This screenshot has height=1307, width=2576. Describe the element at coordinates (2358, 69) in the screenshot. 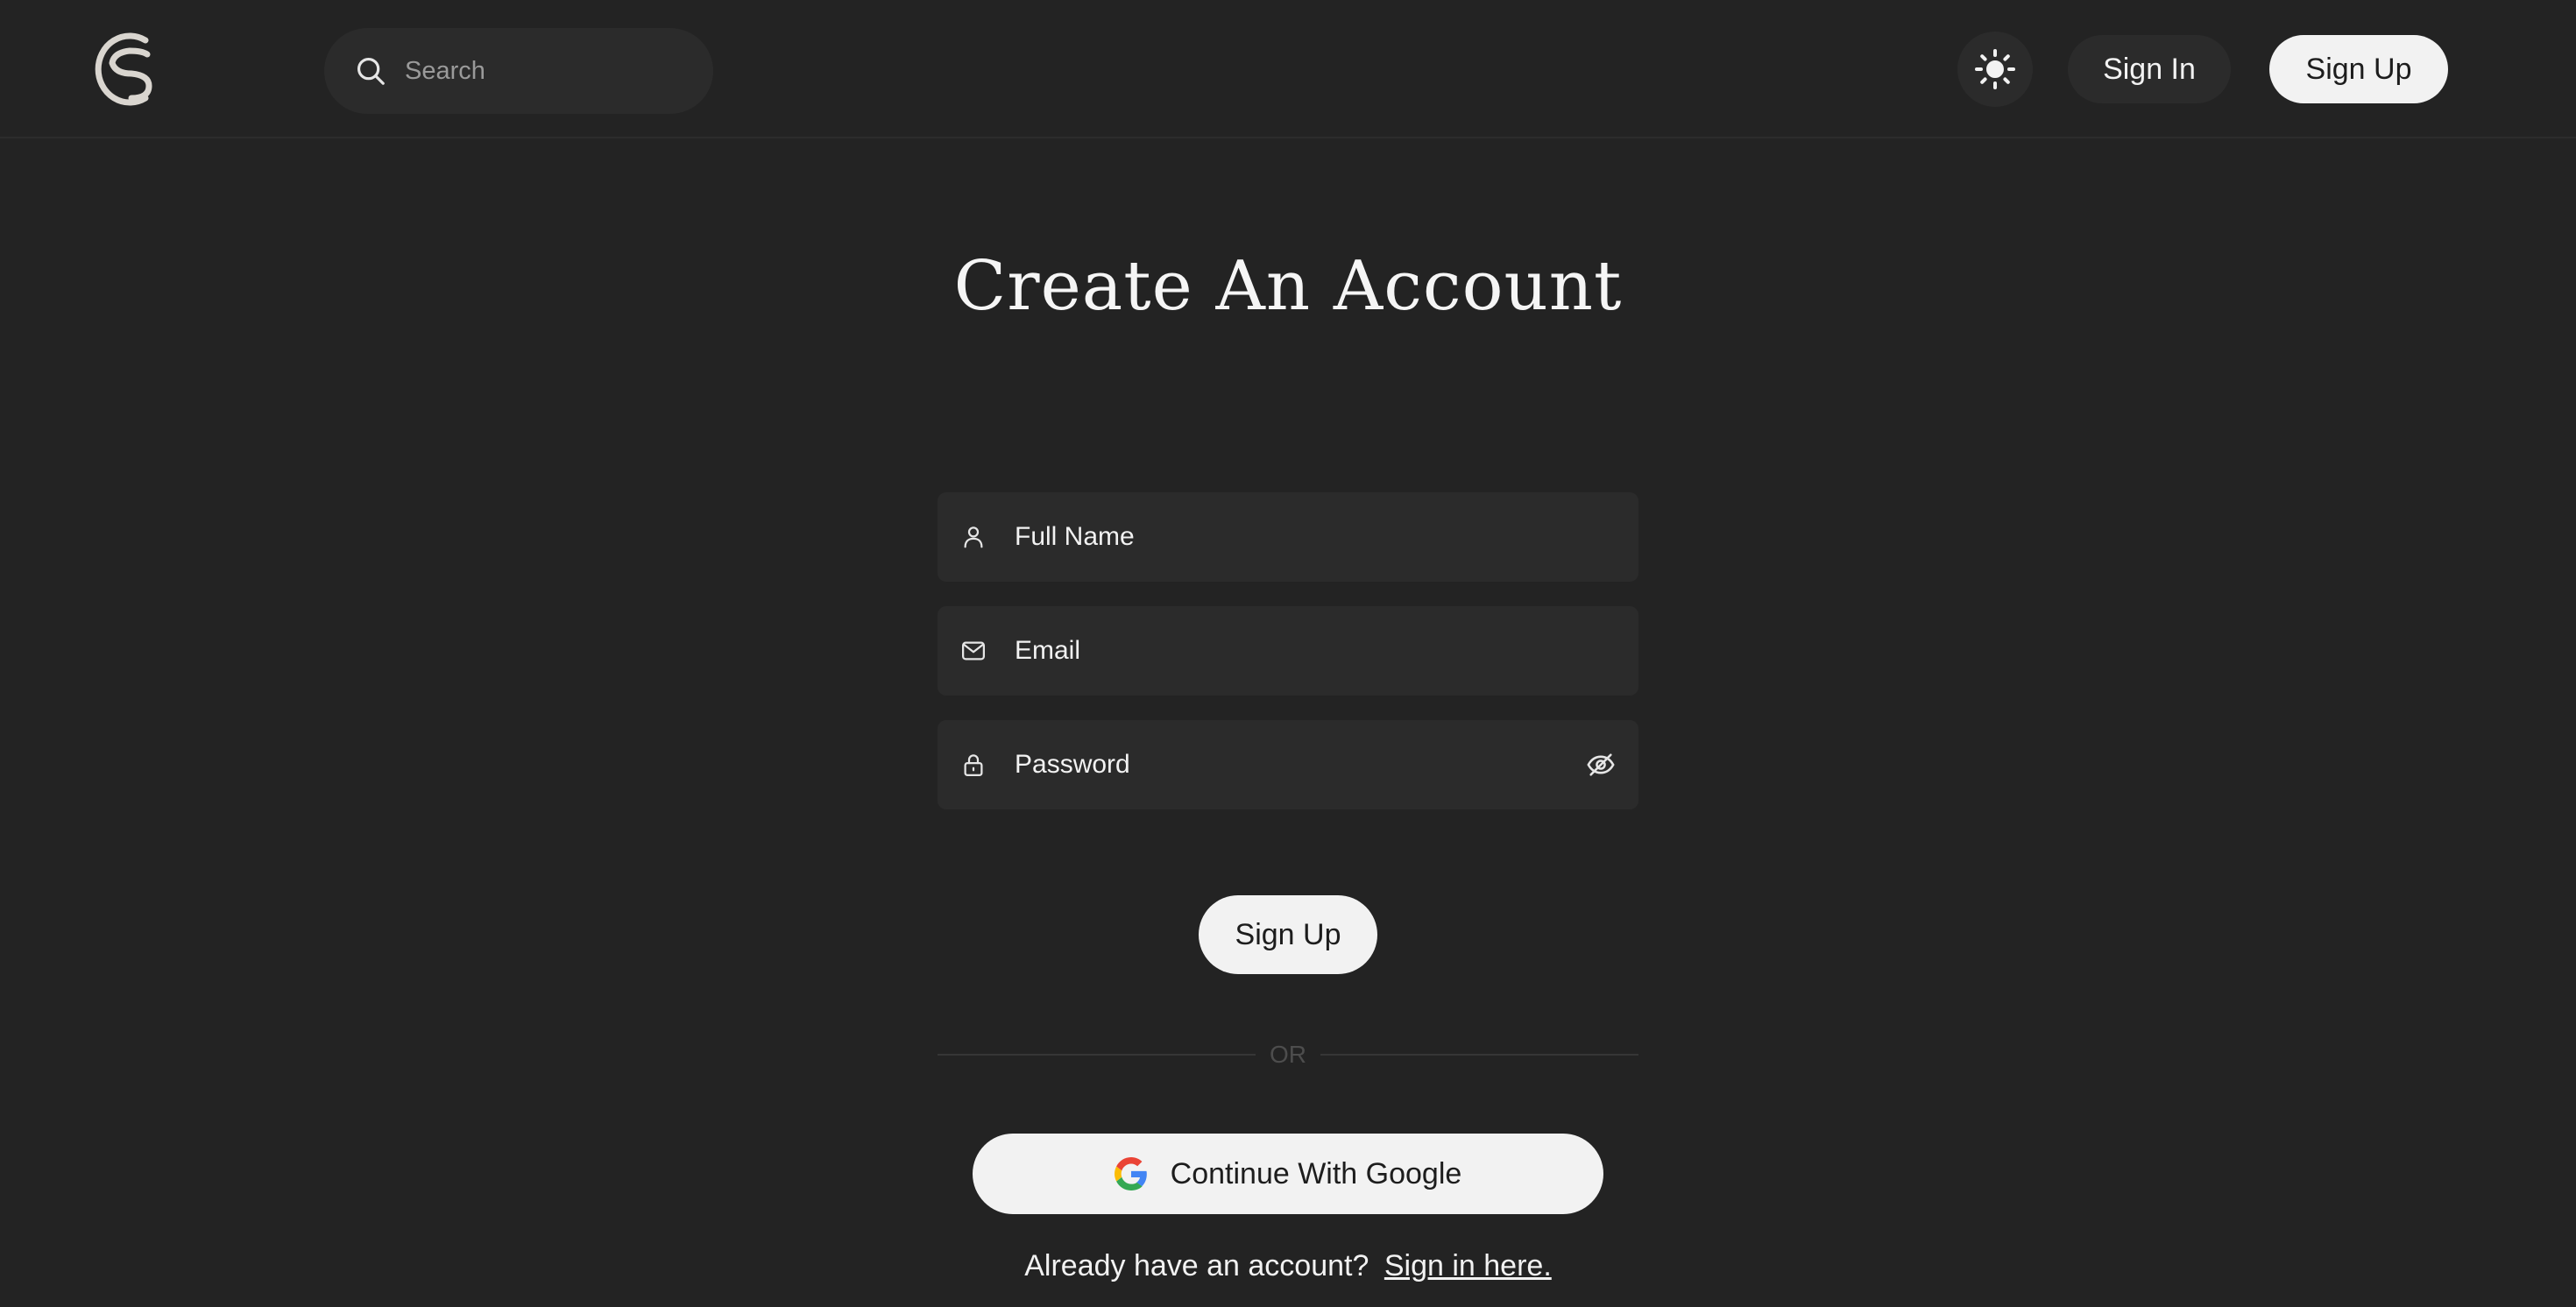

I see `nav-sign-up-button: Sign Up` at that location.